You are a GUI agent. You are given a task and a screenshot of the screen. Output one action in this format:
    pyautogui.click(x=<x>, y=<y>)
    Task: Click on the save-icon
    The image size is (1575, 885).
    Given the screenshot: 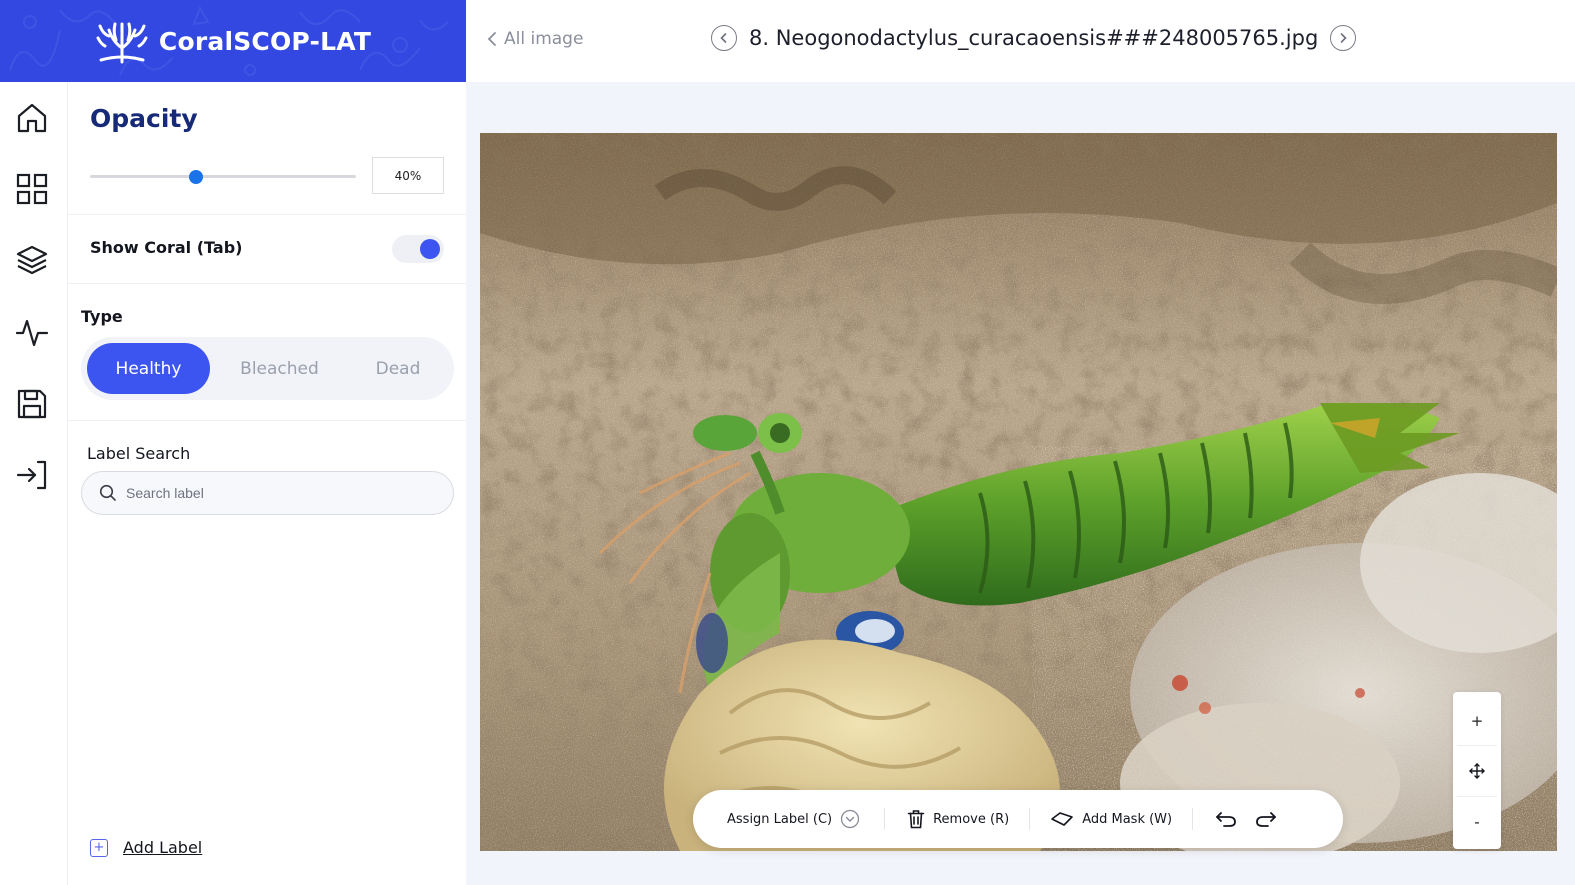 What is the action you would take?
    pyautogui.click(x=32, y=404)
    